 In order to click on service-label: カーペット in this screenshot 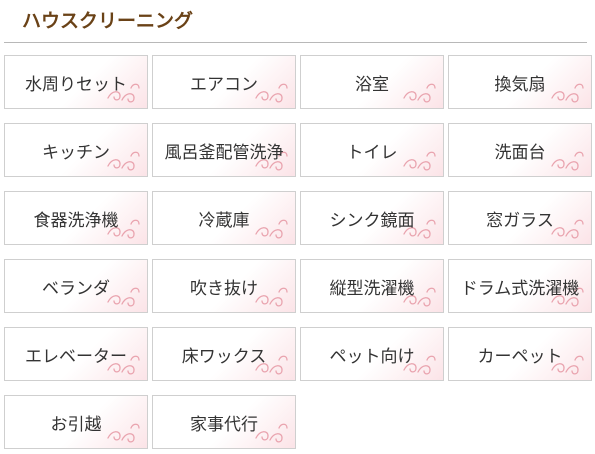, I will do `click(520, 356)`.